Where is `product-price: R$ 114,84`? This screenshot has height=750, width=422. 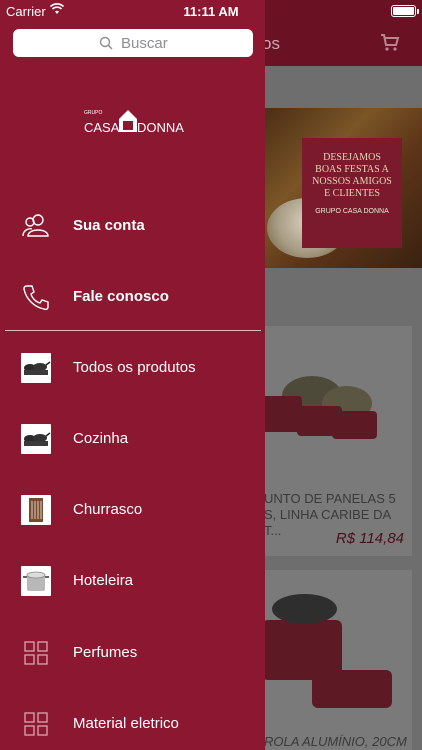 product-price: R$ 114,84 is located at coordinates (369, 538).